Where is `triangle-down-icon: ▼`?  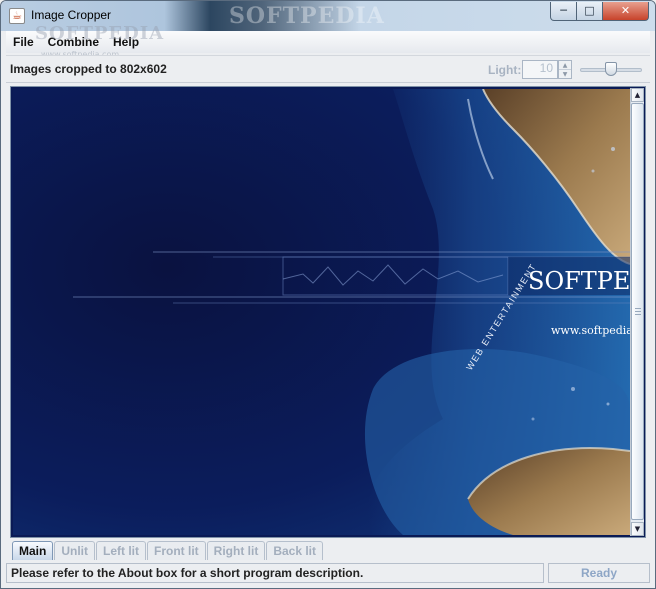
triangle-down-icon: ▼ is located at coordinates (637, 529).